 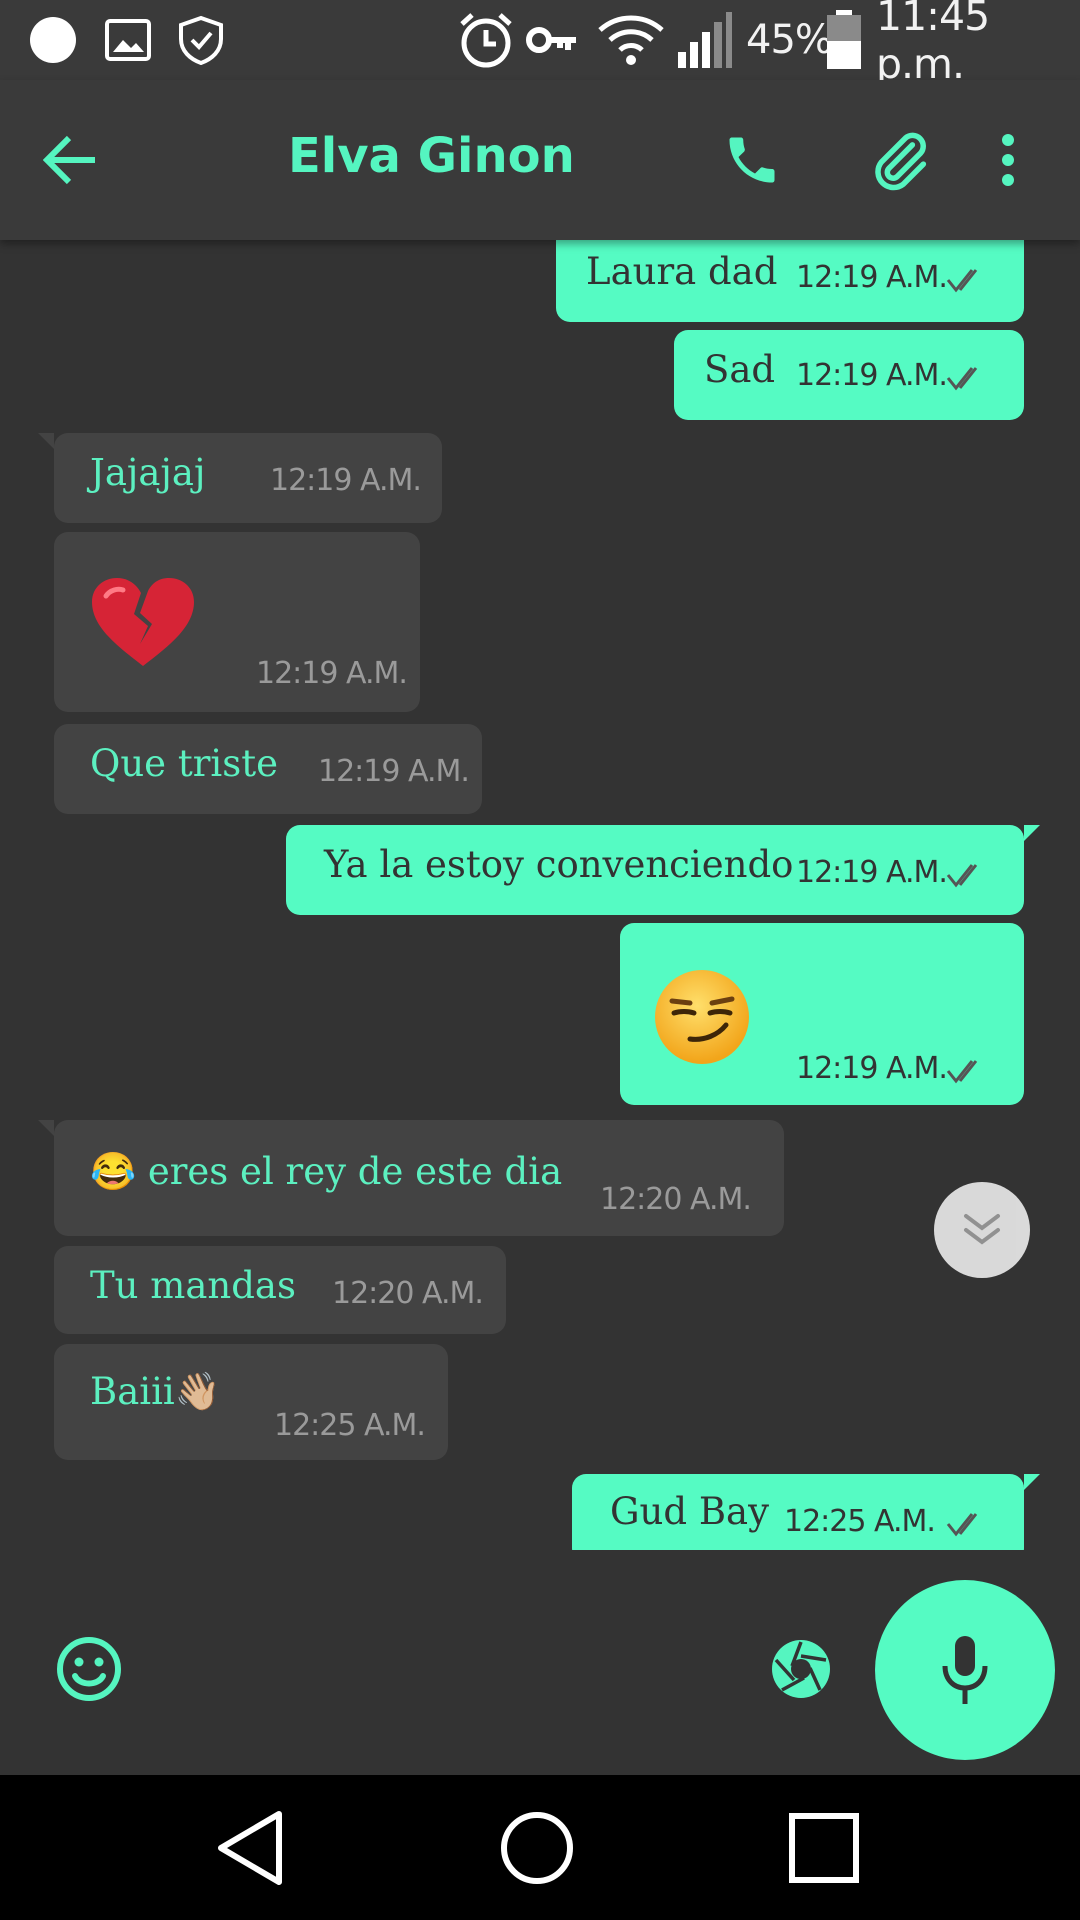 What do you see at coordinates (801, 1671) in the screenshot?
I see `camera-shutter-icon` at bounding box center [801, 1671].